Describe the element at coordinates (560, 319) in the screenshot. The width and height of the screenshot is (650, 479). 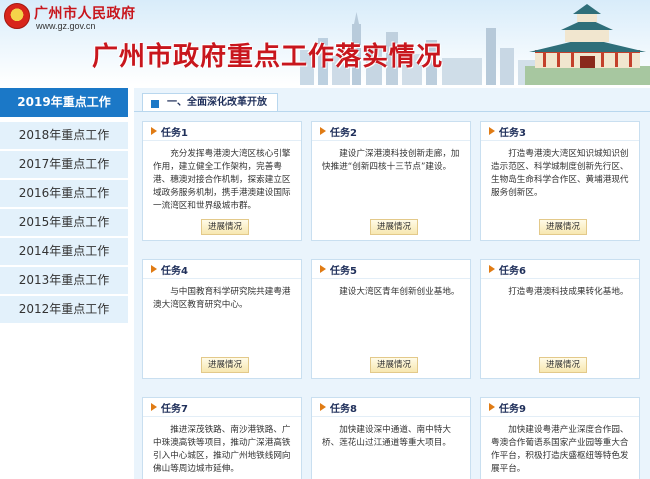
I see `task-card-6: 任务6 打造粤港澳科技成果转化基地。 进展情况` at that location.